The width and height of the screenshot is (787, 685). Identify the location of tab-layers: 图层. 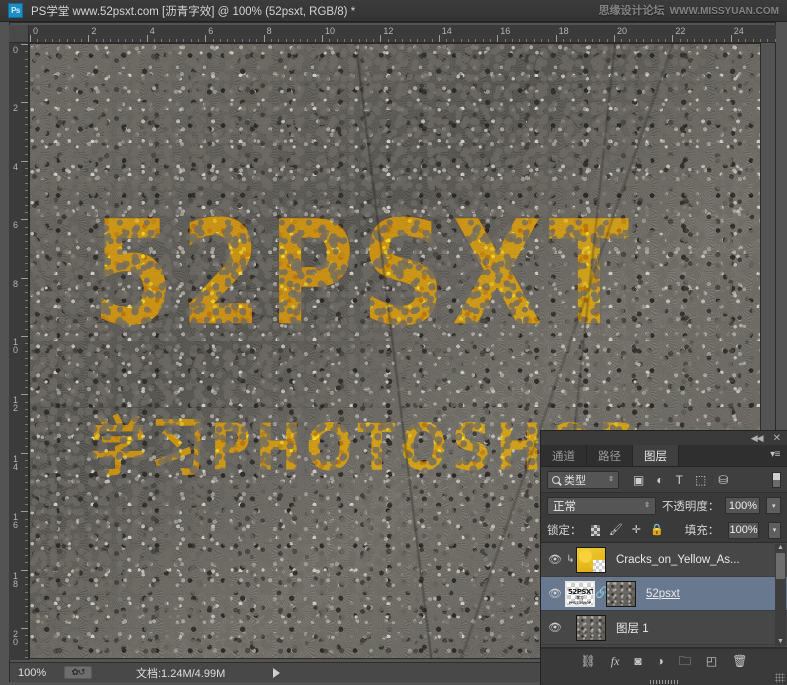
(656, 455).